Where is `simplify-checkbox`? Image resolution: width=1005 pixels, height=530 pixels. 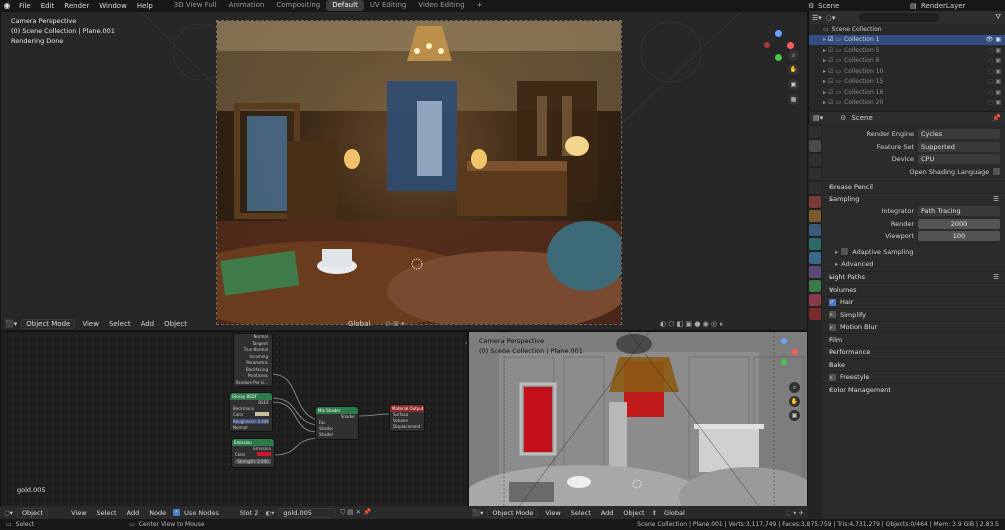 simplify-checkbox is located at coordinates (832, 315).